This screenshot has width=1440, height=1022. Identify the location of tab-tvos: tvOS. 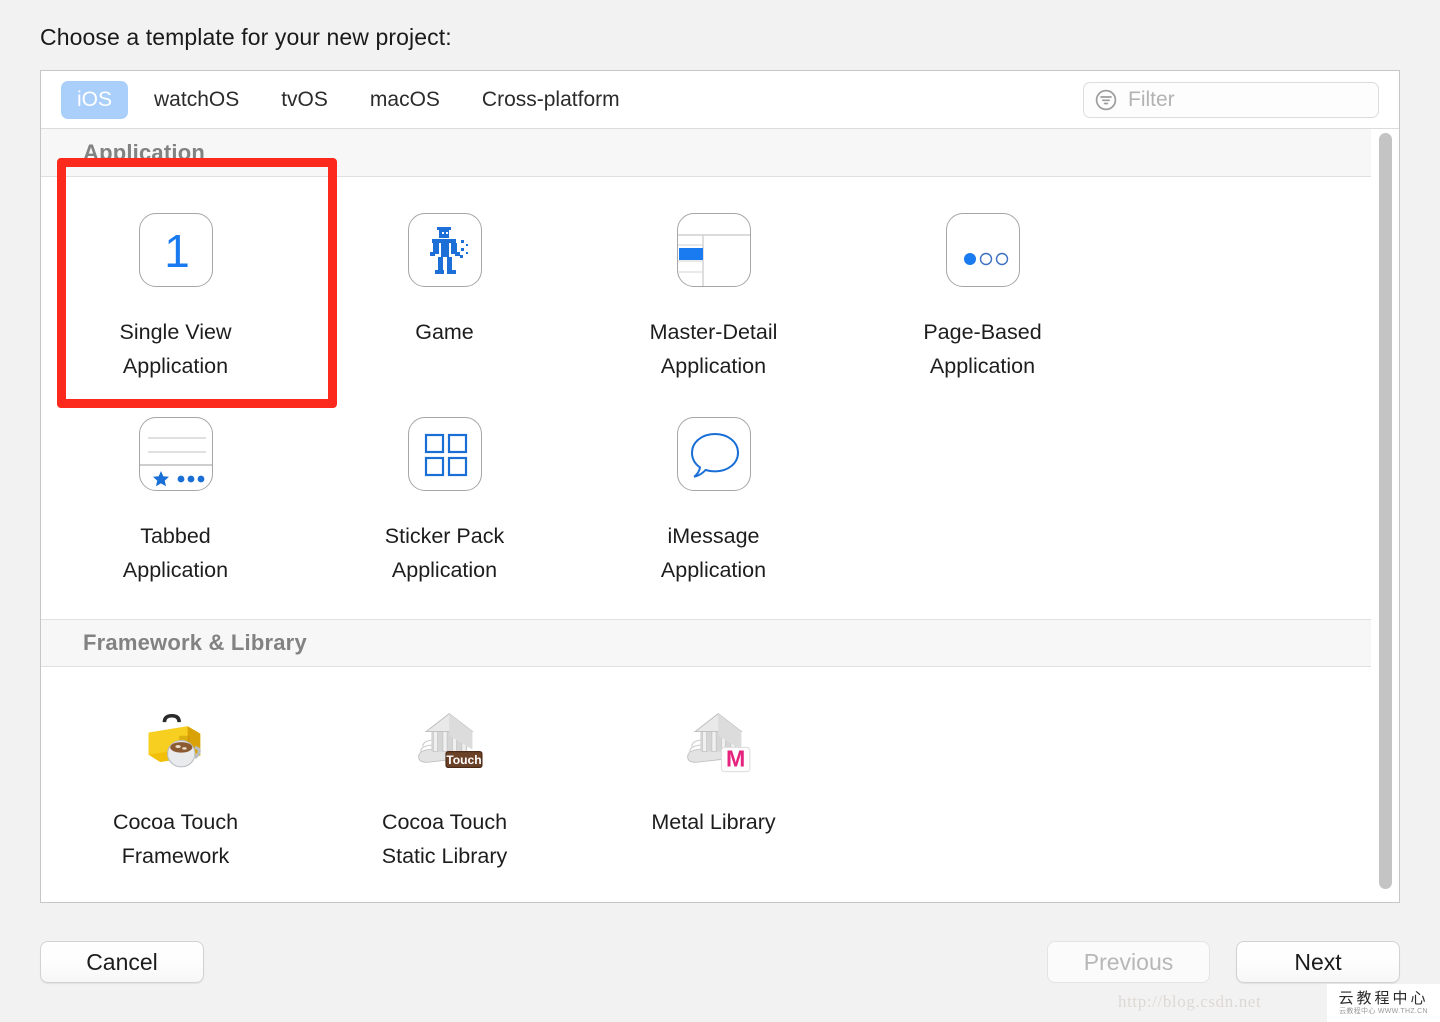
(304, 100).